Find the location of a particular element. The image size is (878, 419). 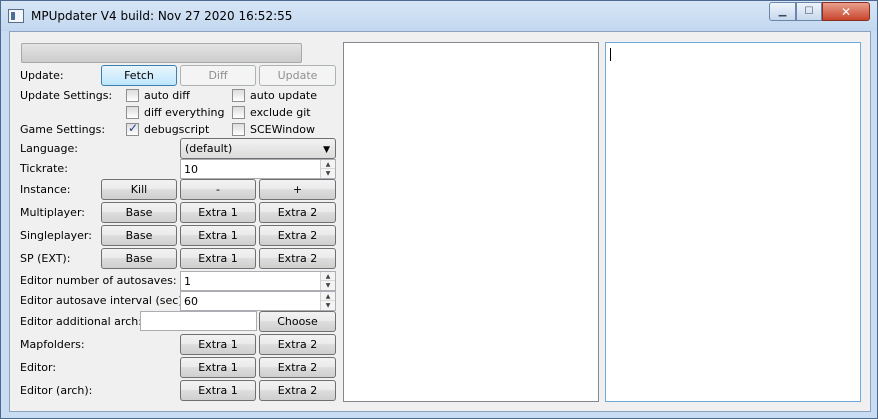

language-value: (default) is located at coordinates (209, 148).